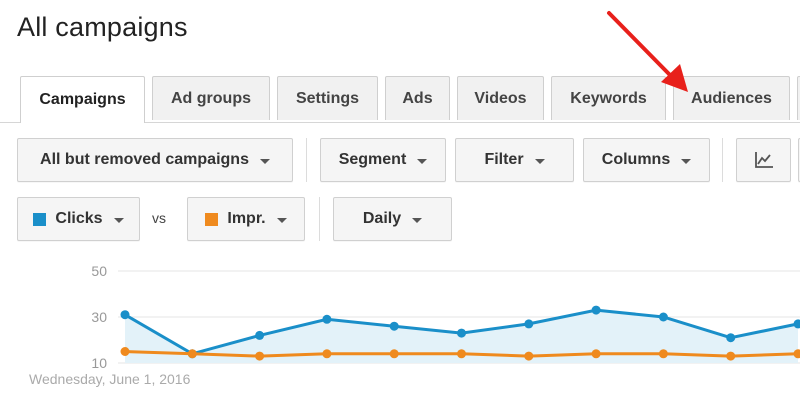 The image size is (800, 396). I want to click on page-title: All campaigns, so click(102, 27).